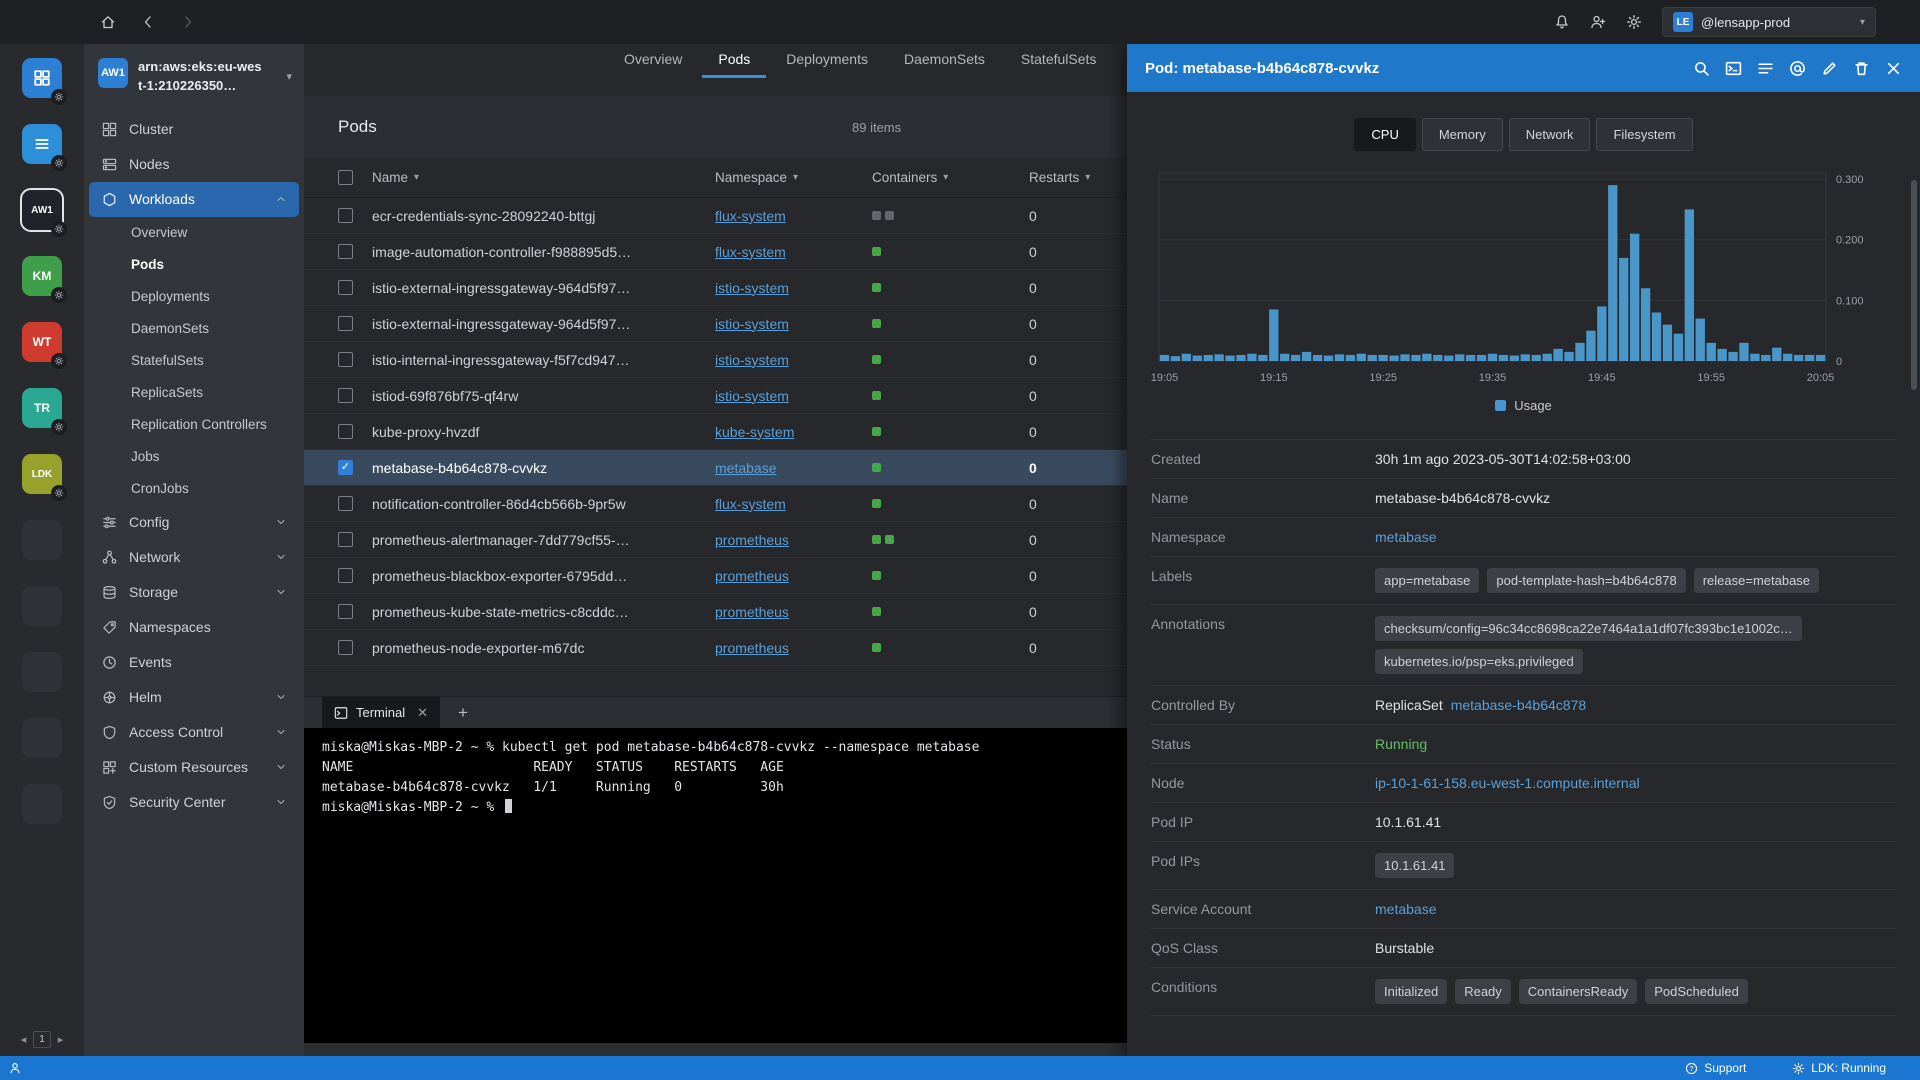  I want to click on sidebar-item-overview: Overview, so click(194, 233).